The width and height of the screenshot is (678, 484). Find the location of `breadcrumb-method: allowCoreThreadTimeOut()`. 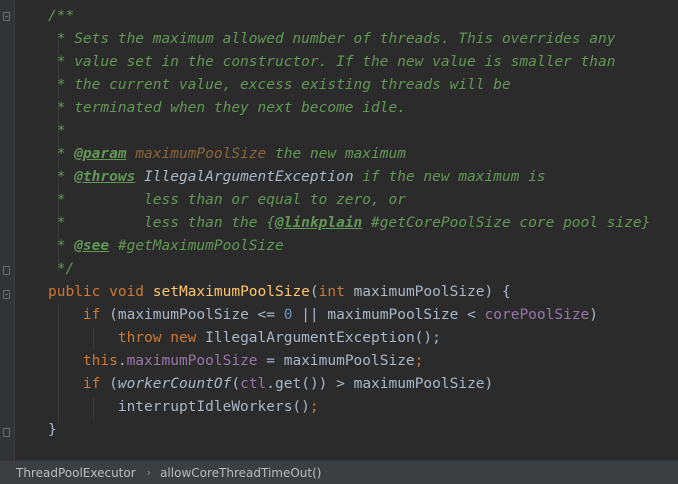

breadcrumb-method: allowCoreThreadTimeOut() is located at coordinates (240, 473).